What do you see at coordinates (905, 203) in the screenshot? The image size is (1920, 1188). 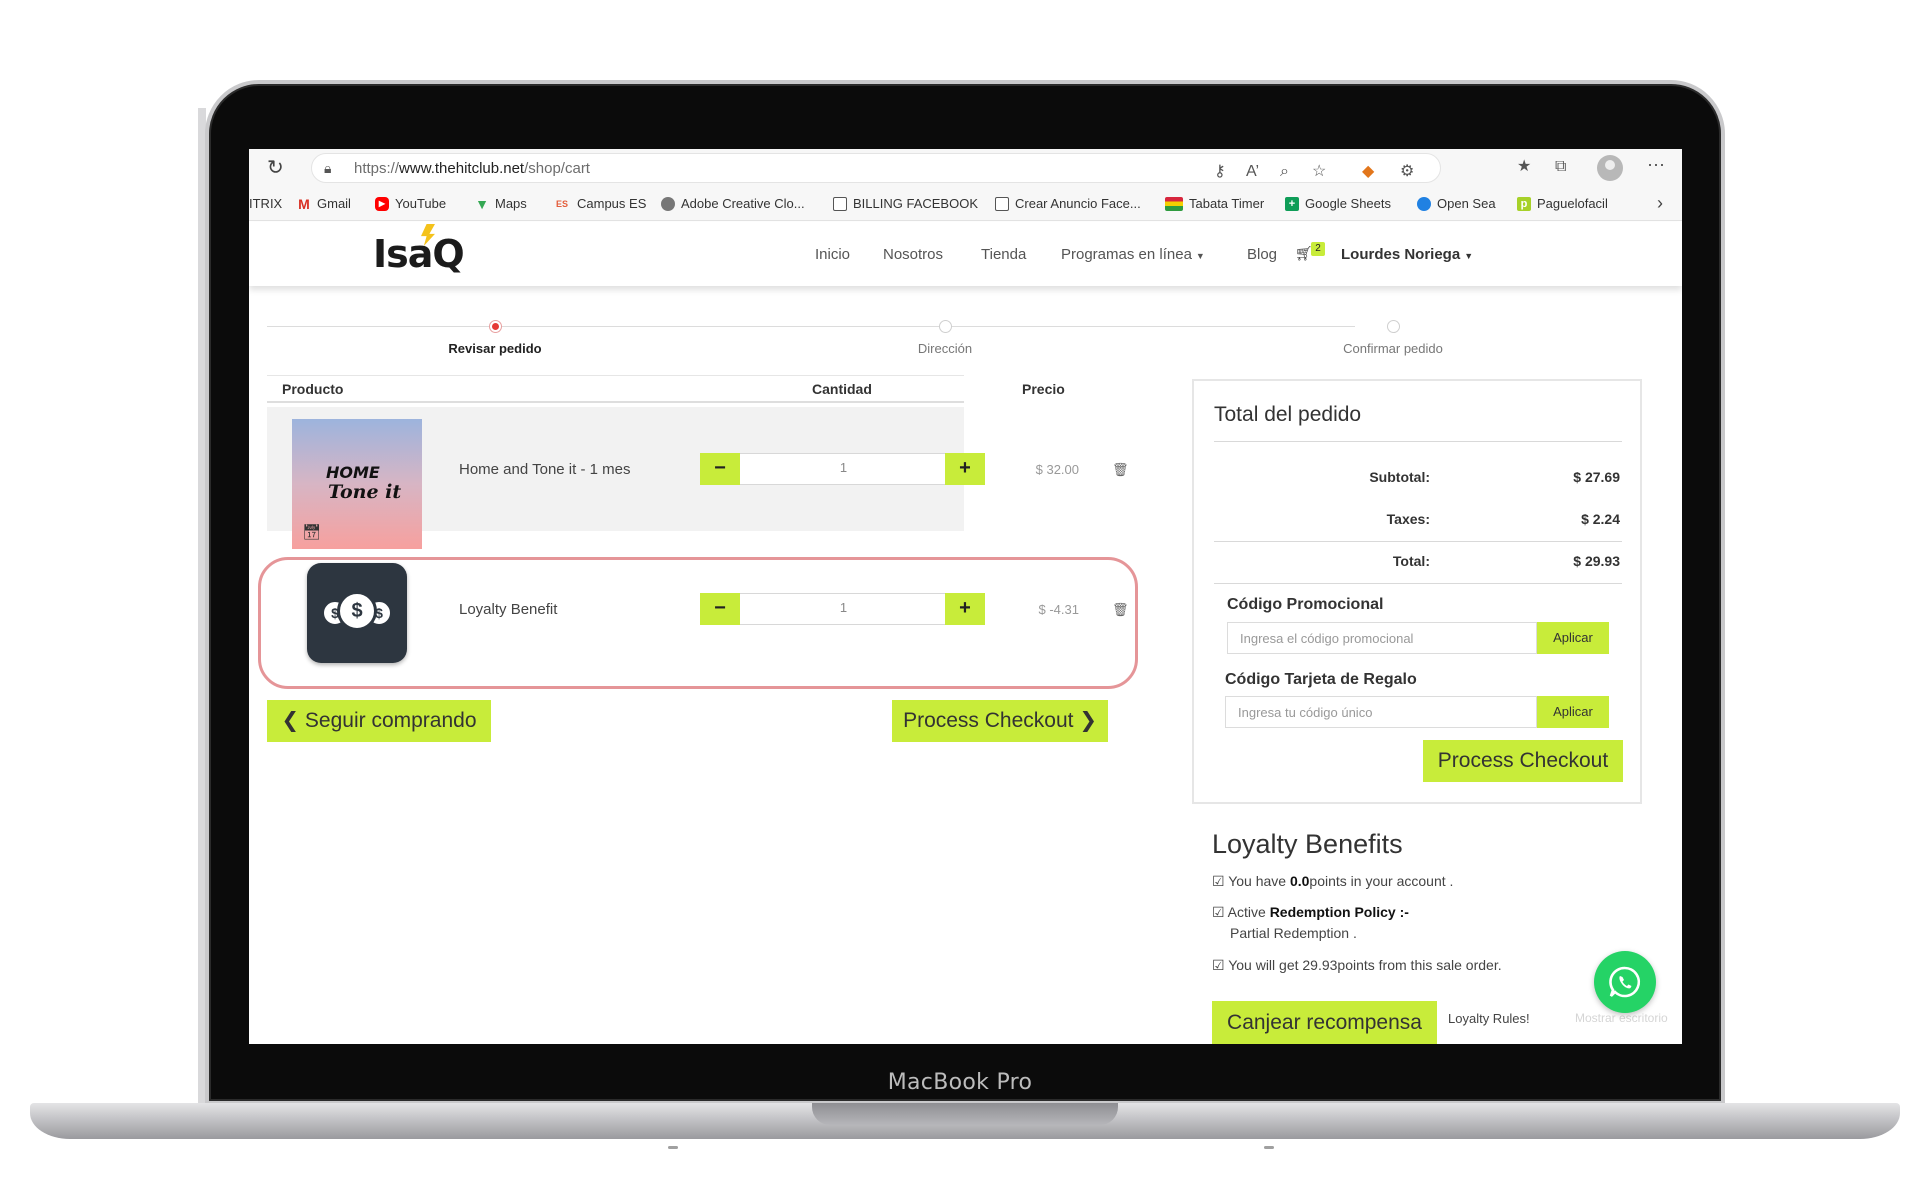 I see `bookmark-item: BILLING FACEBOOK` at bounding box center [905, 203].